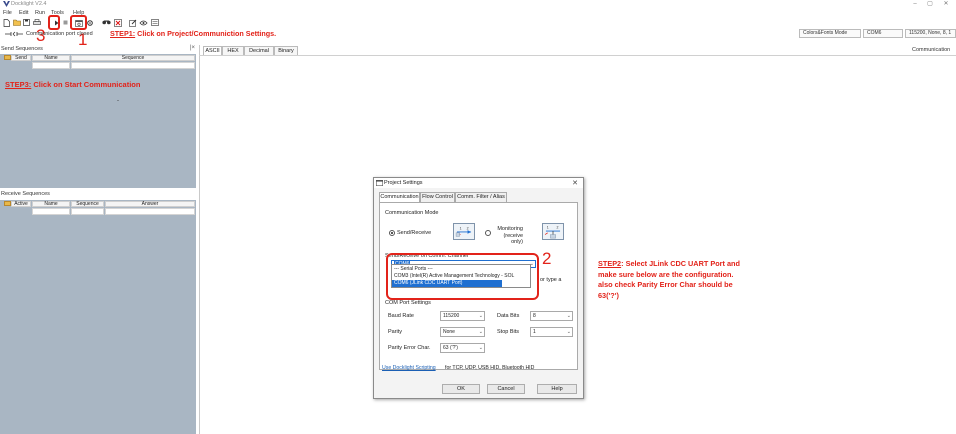  I want to click on stop-communication-icon, so click(65, 22).